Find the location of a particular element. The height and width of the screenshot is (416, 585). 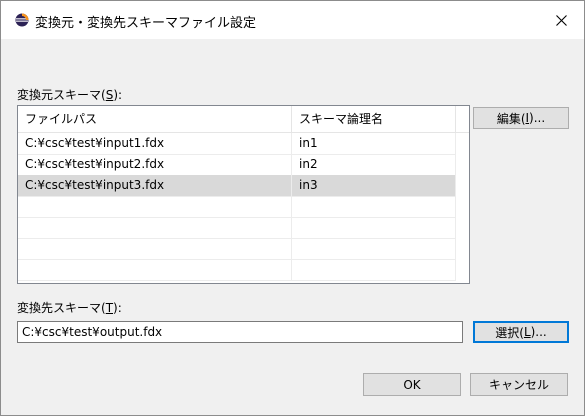

schema-name-cell: in3 is located at coordinates (374, 185).